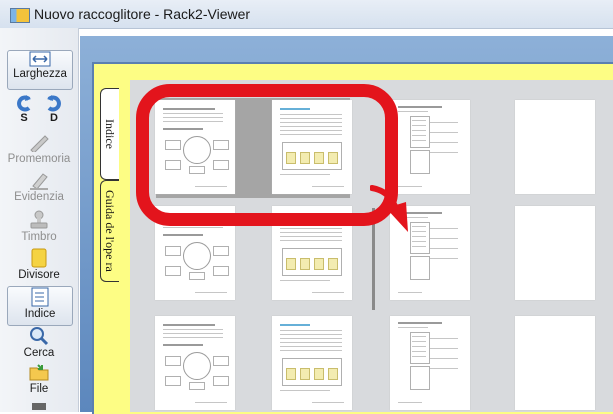 The width and height of the screenshot is (613, 414). I want to click on divisore-label: Divisore, so click(39, 275).